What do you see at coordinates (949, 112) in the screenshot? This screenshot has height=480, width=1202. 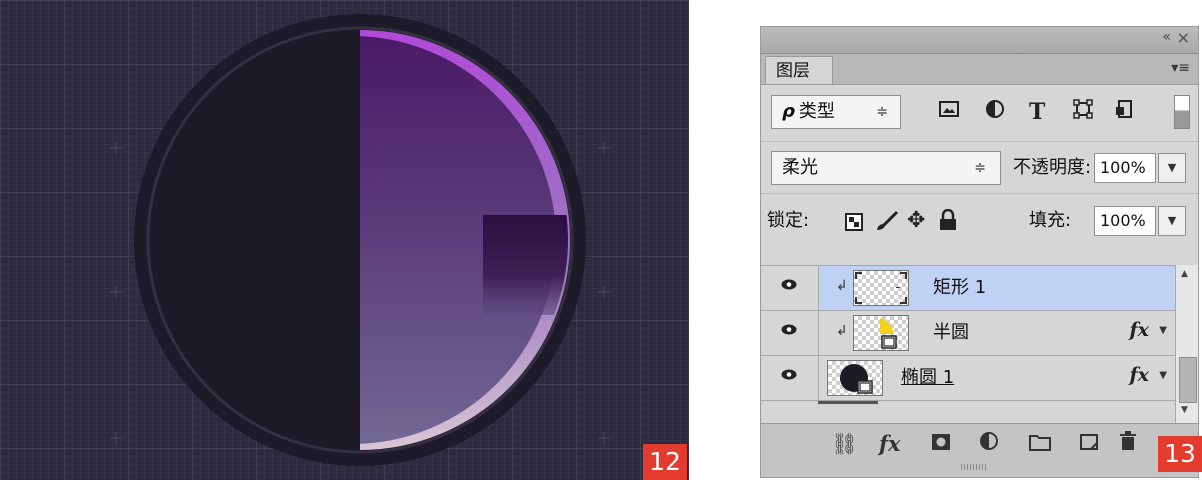 I see `image-filter-icon` at bounding box center [949, 112].